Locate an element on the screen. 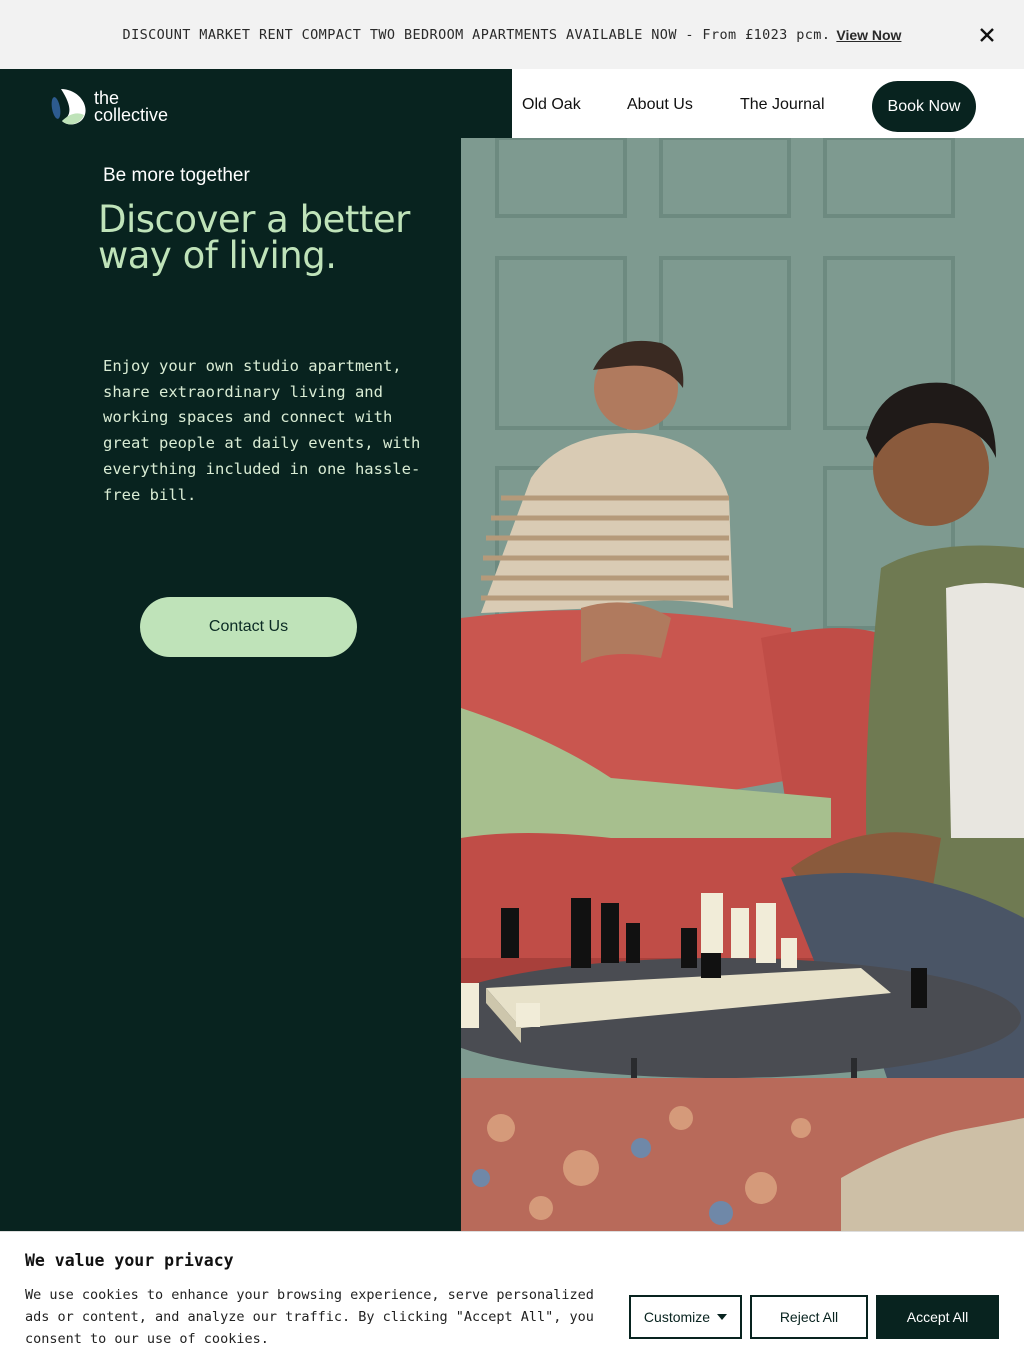  logo: the collective is located at coordinates (108, 107).